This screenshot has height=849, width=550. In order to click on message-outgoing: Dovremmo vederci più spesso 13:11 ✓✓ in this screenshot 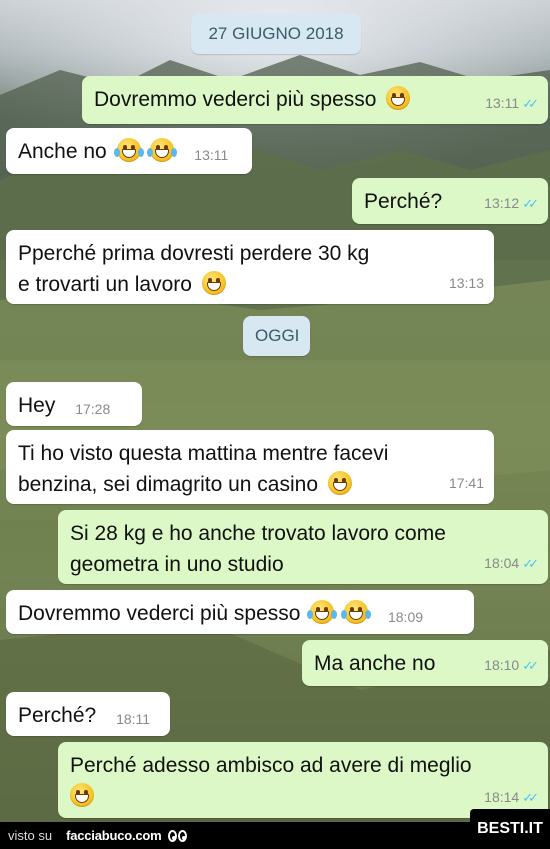, I will do `click(315, 100)`.